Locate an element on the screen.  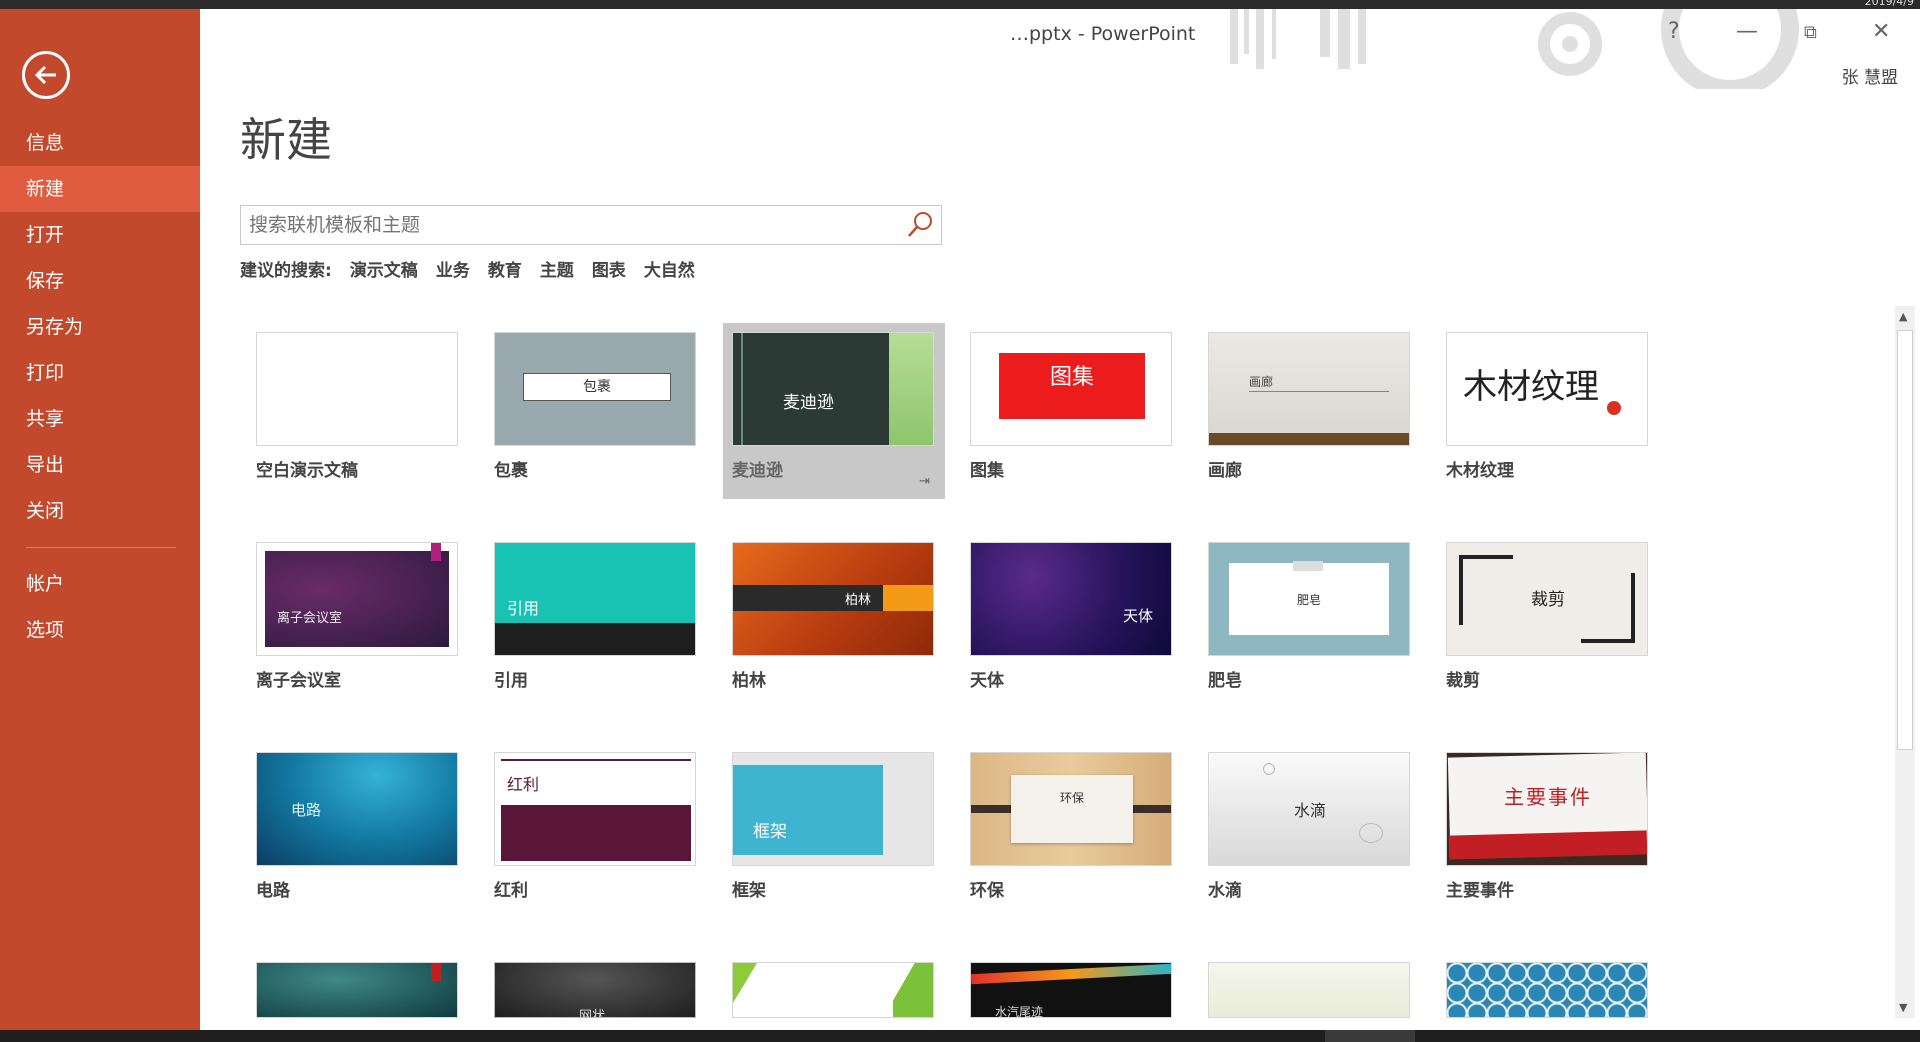
thumbnail-label: 电路 is located at coordinates (306, 810).